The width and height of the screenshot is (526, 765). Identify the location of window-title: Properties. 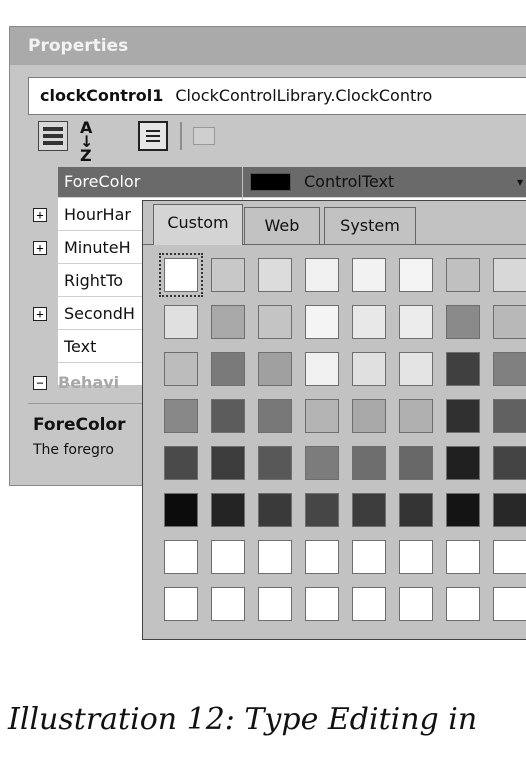
(268, 46).